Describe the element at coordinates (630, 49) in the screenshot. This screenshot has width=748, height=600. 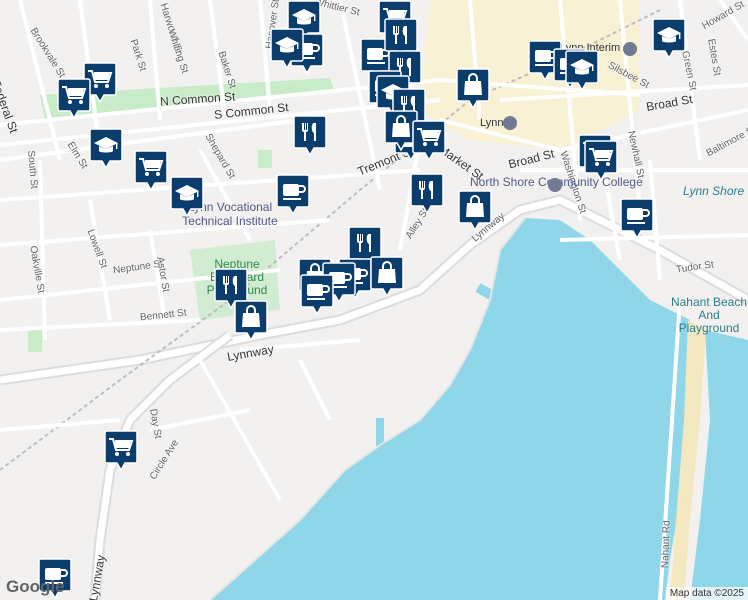
I see `transit-icon` at that location.